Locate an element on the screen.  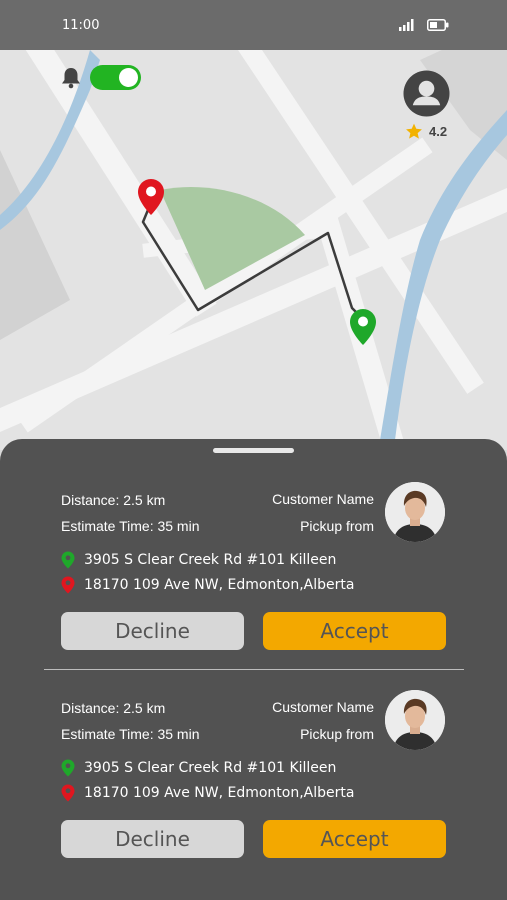
bell-icon is located at coordinates (71, 78).